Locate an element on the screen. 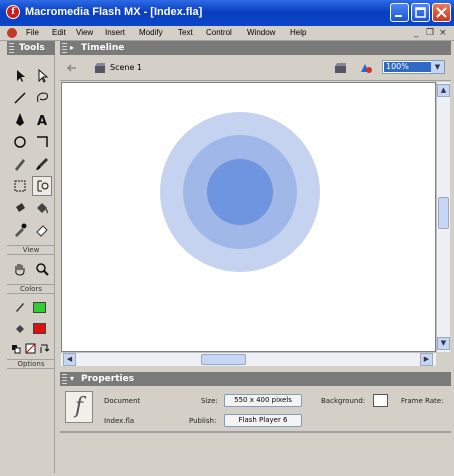 The height and width of the screenshot is (476, 454). eraser-tool-icon is located at coordinates (42, 230).